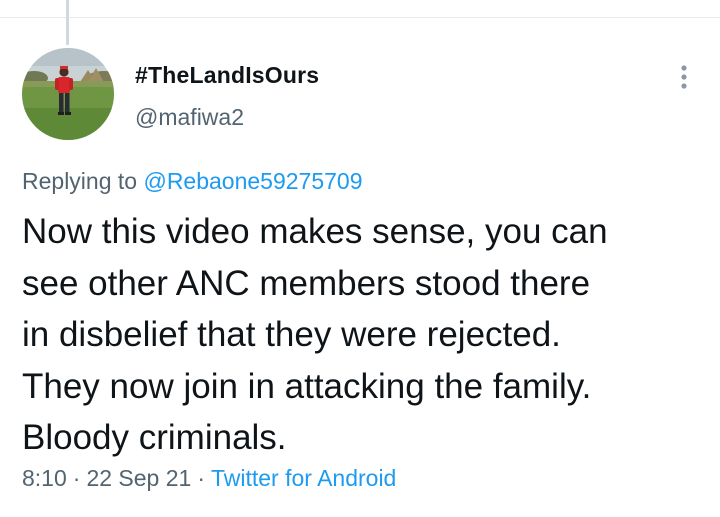 Image resolution: width=720 pixels, height=517 pixels. I want to click on avatar, so click(68, 94).